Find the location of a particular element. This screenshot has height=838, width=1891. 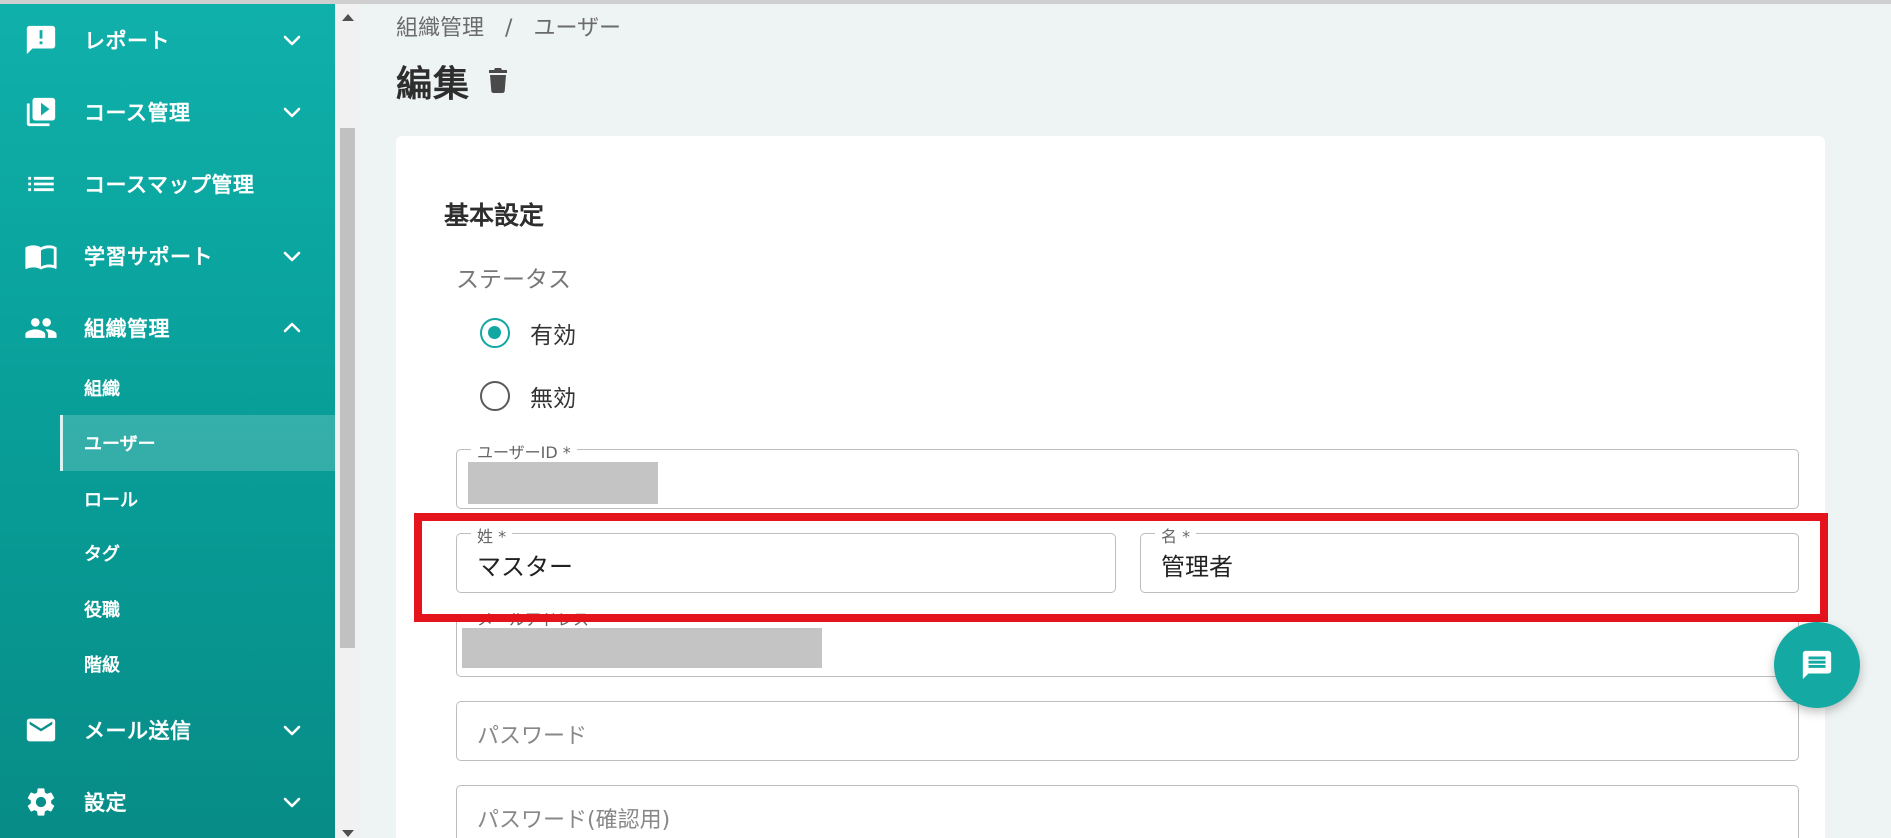

user-id-label: ユーザーID * is located at coordinates (524, 451).